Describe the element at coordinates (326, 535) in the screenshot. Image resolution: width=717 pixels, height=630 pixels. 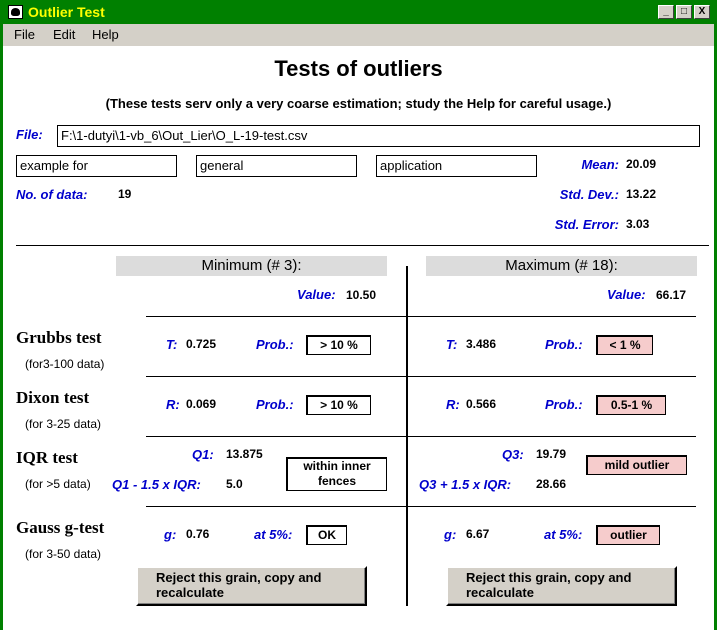
I see `gauss-min-result: OK` at that location.